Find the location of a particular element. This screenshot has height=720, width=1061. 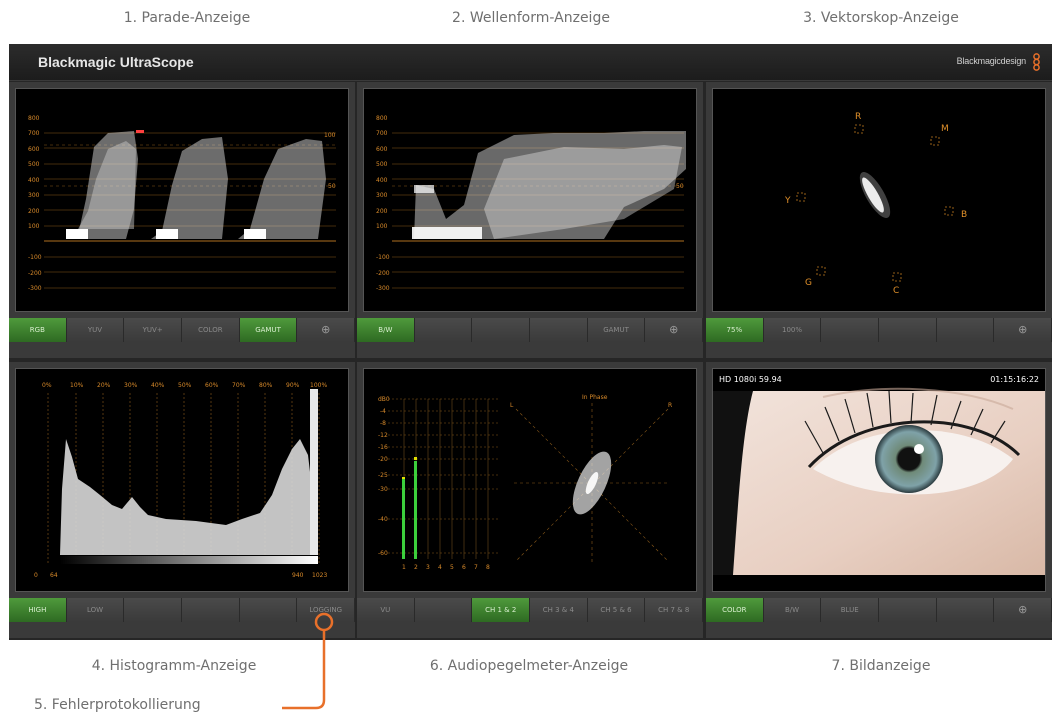

audio-ch56-button: CH 5 & 6 is located at coordinates (616, 610).